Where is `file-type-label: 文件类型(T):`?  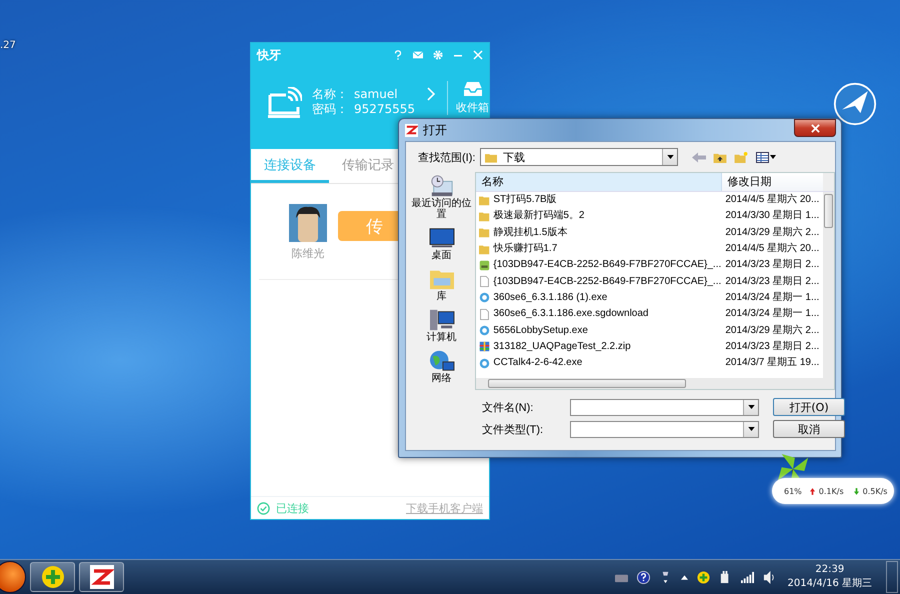 file-type-label: 文件类型(T): is located at coordinates (513, 429).